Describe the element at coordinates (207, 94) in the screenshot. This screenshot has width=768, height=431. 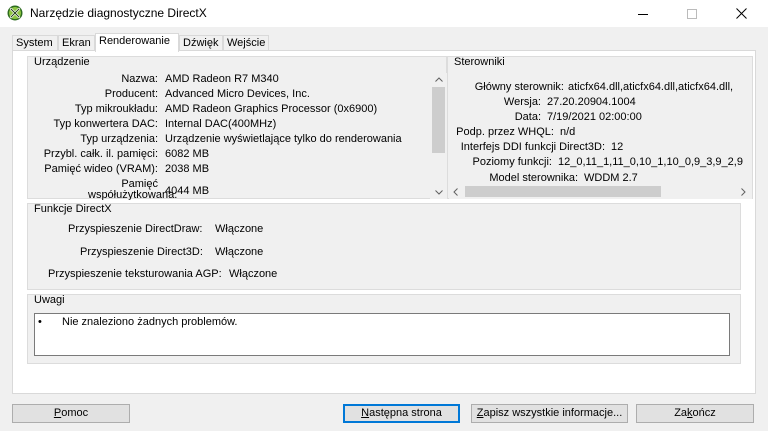
I see `device-row: Producent: Advanced Micro Devices, Inc.` at that location.